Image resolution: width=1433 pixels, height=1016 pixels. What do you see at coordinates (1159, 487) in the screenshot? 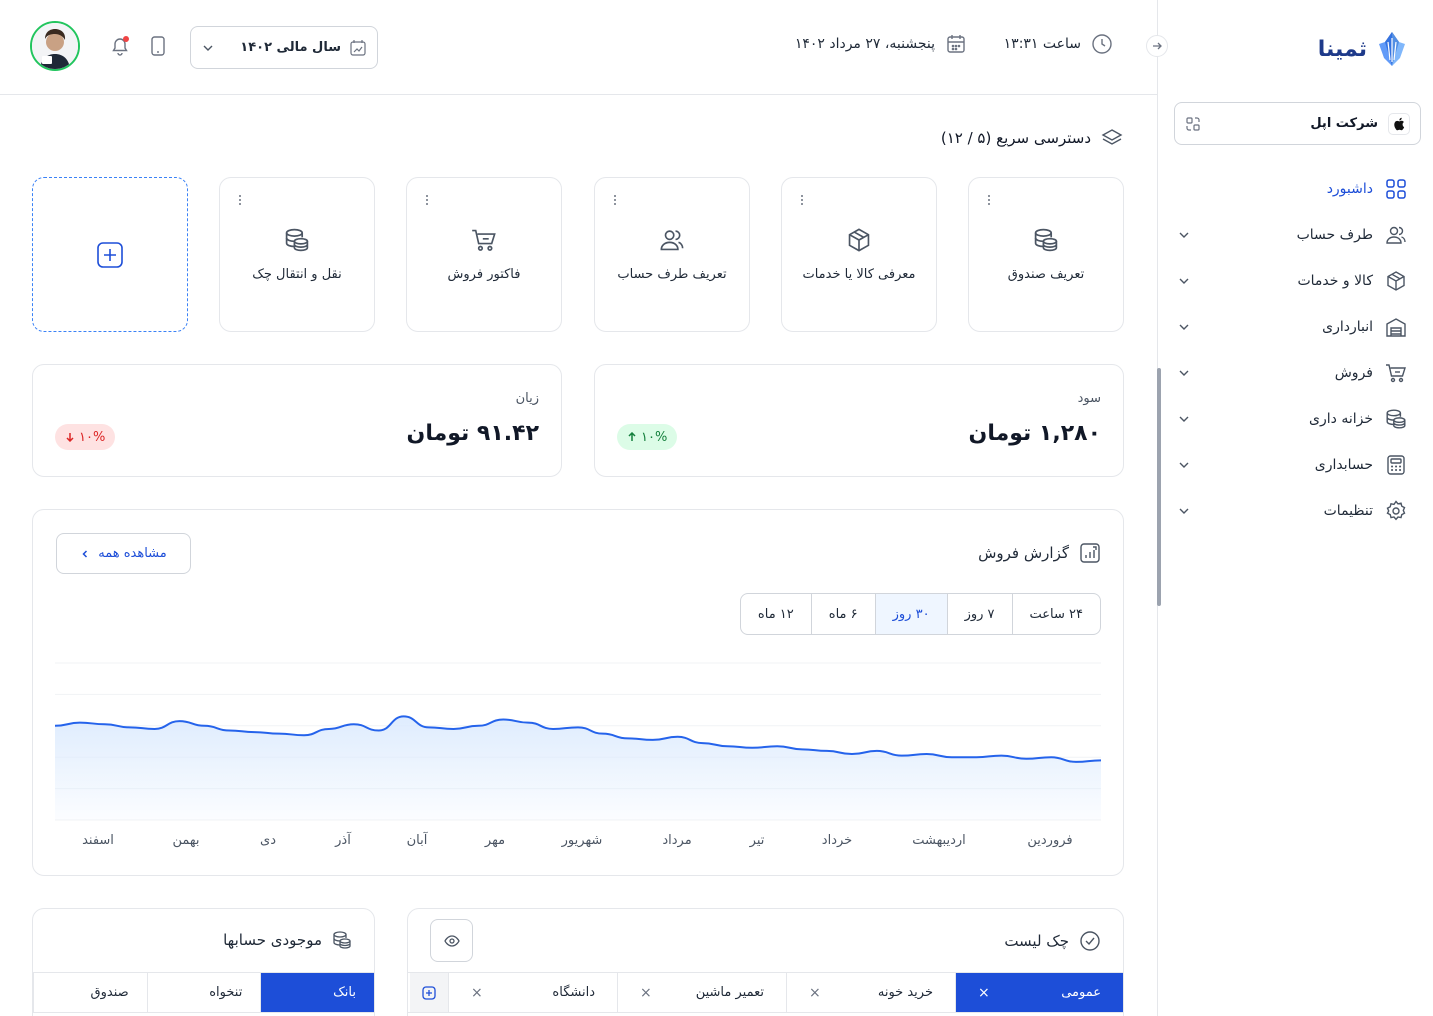
I see `sidebar-scrollbar` at bounding box center [1159, 487].